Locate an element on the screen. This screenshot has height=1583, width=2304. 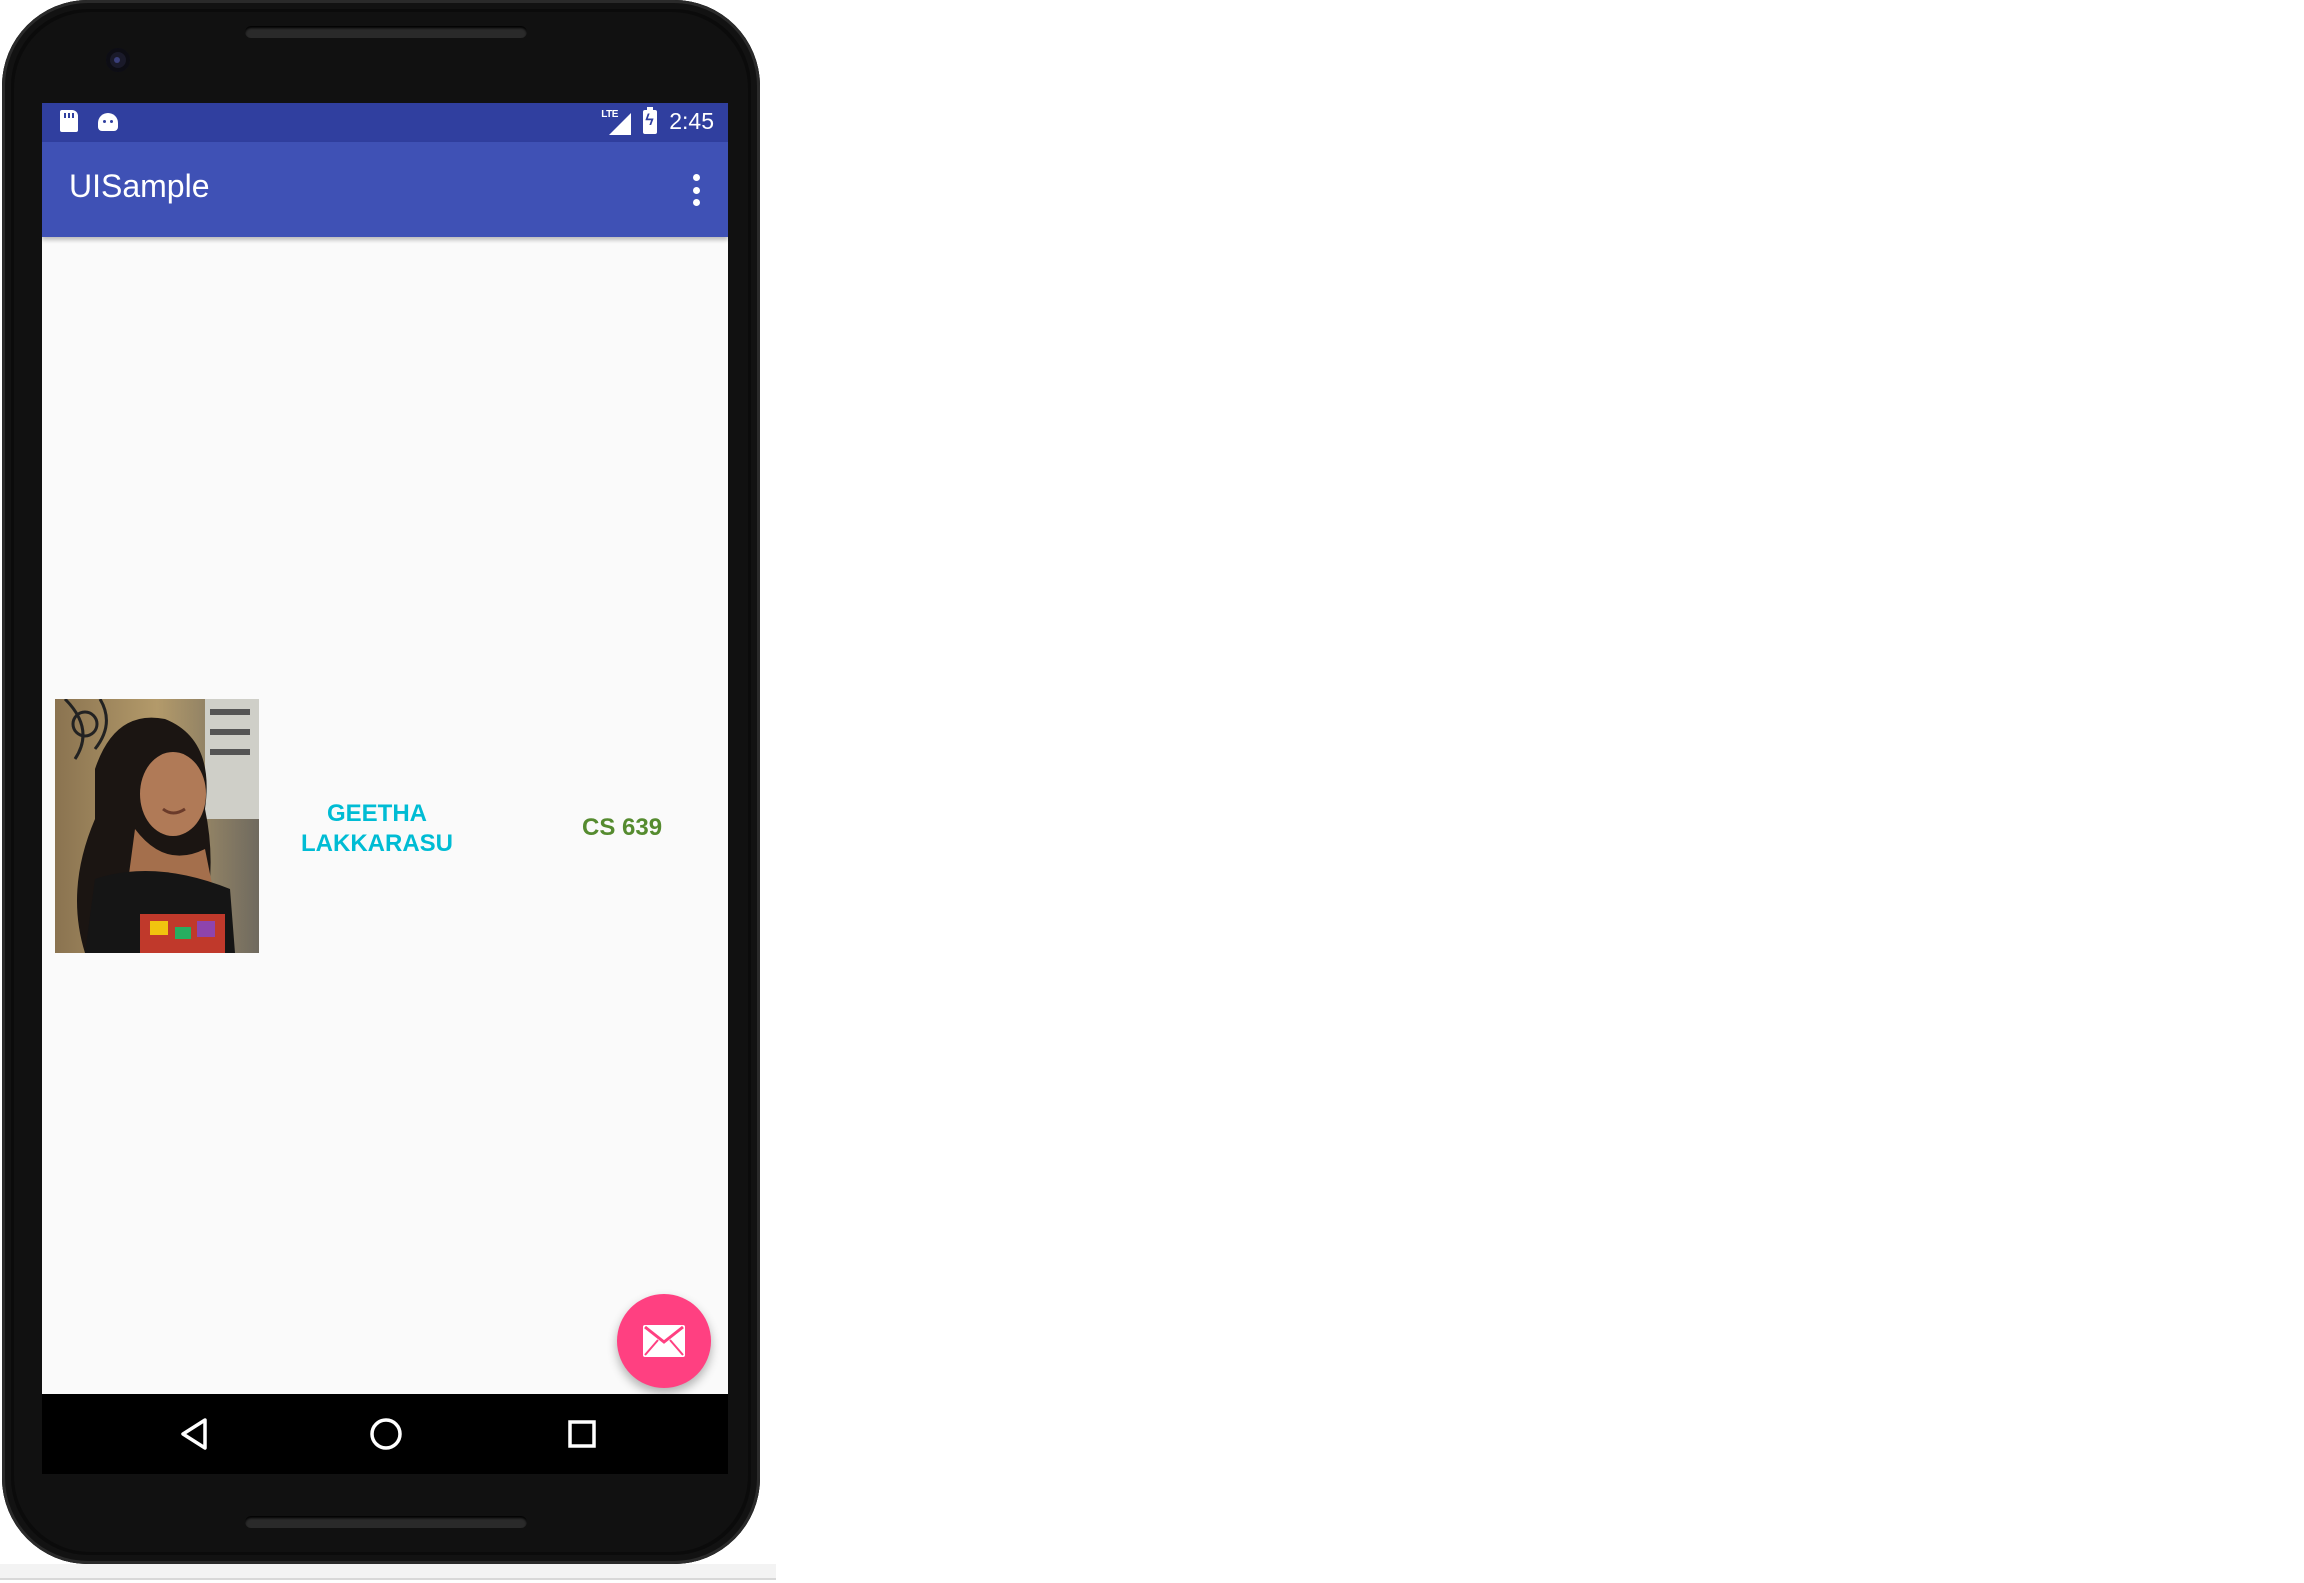
recents-icon is located at coordinates (582, 1434).